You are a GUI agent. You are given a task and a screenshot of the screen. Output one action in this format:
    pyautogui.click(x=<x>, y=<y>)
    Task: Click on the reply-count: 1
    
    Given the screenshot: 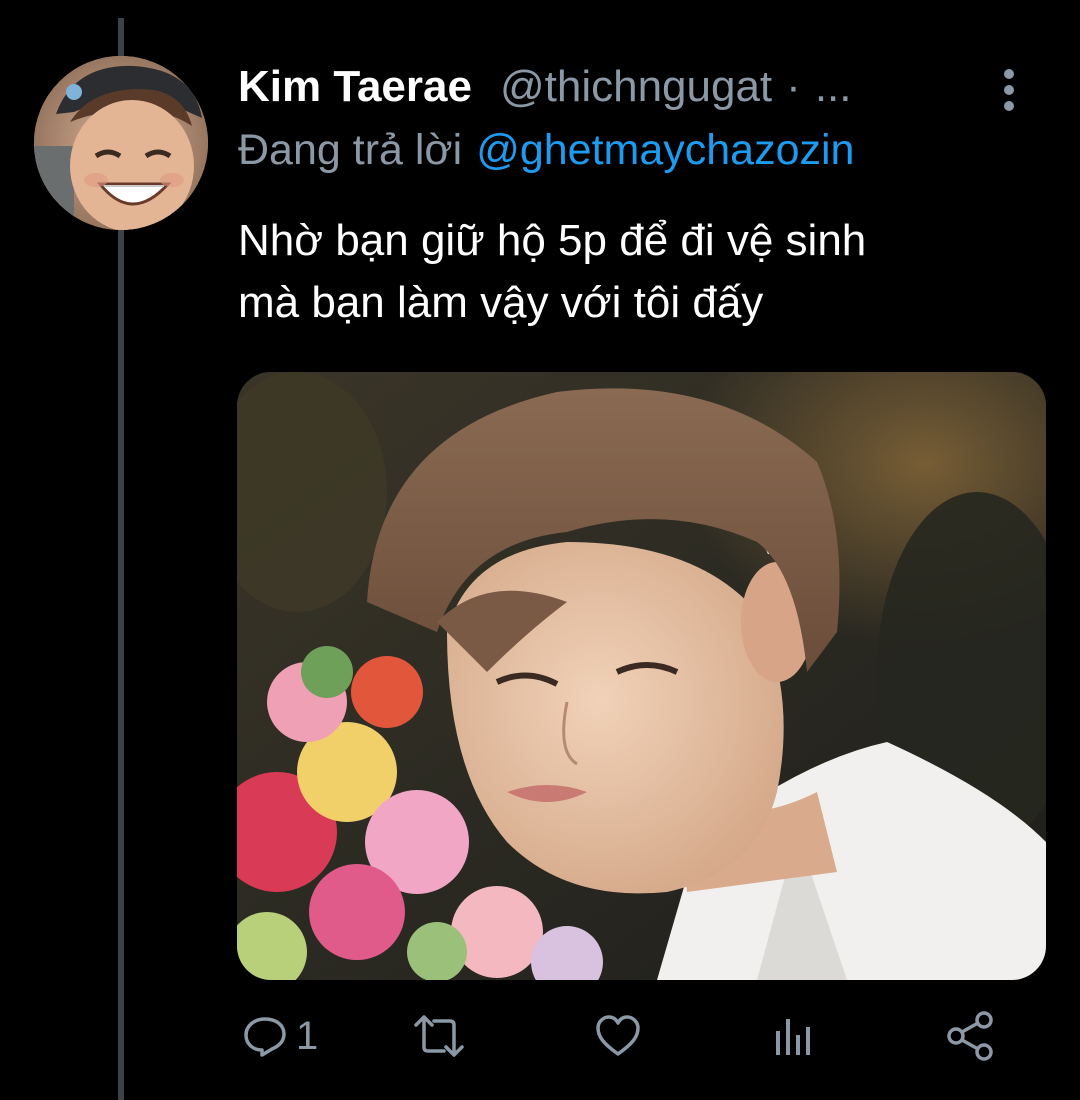 What is the action you would take?
    pyautogui.click(x=307, y=1035)
    